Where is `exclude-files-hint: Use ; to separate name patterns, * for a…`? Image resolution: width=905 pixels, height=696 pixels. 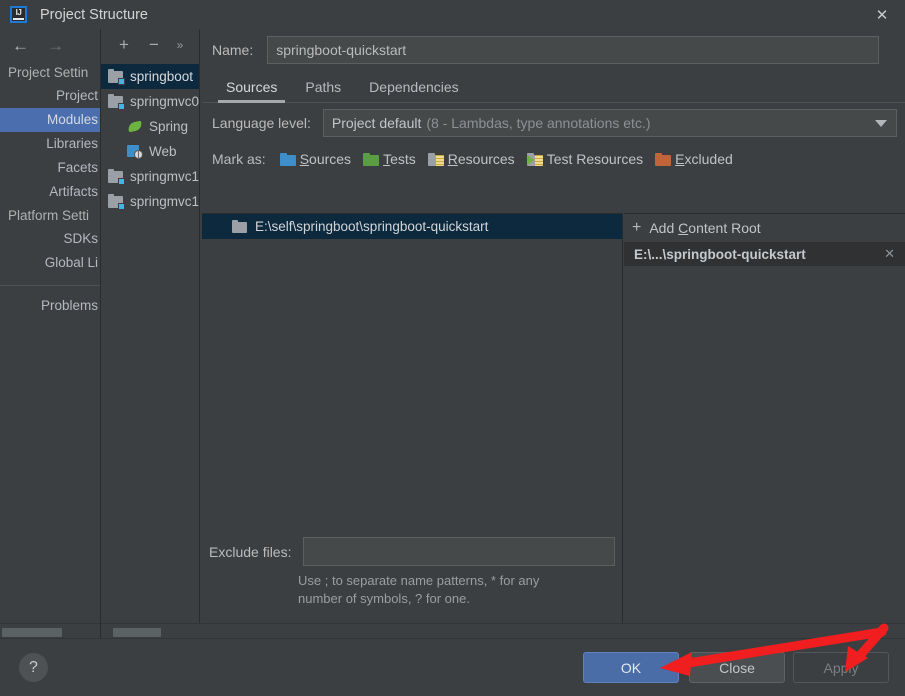 exclude-files-hint: Use ; to separate name patterns, * for a… is located at coordinates (423, 590).